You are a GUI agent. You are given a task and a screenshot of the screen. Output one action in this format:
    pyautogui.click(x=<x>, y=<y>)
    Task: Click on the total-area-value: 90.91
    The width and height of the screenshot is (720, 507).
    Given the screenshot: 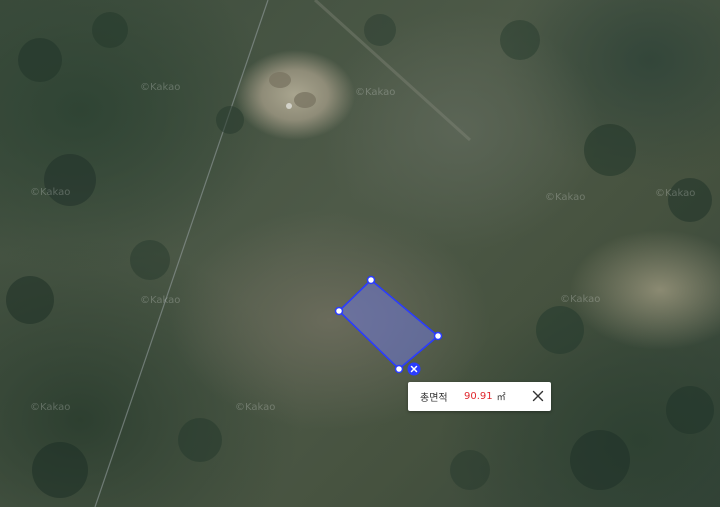 What is the action you would take?
    pyautogui.click(x=478, y=396)
    